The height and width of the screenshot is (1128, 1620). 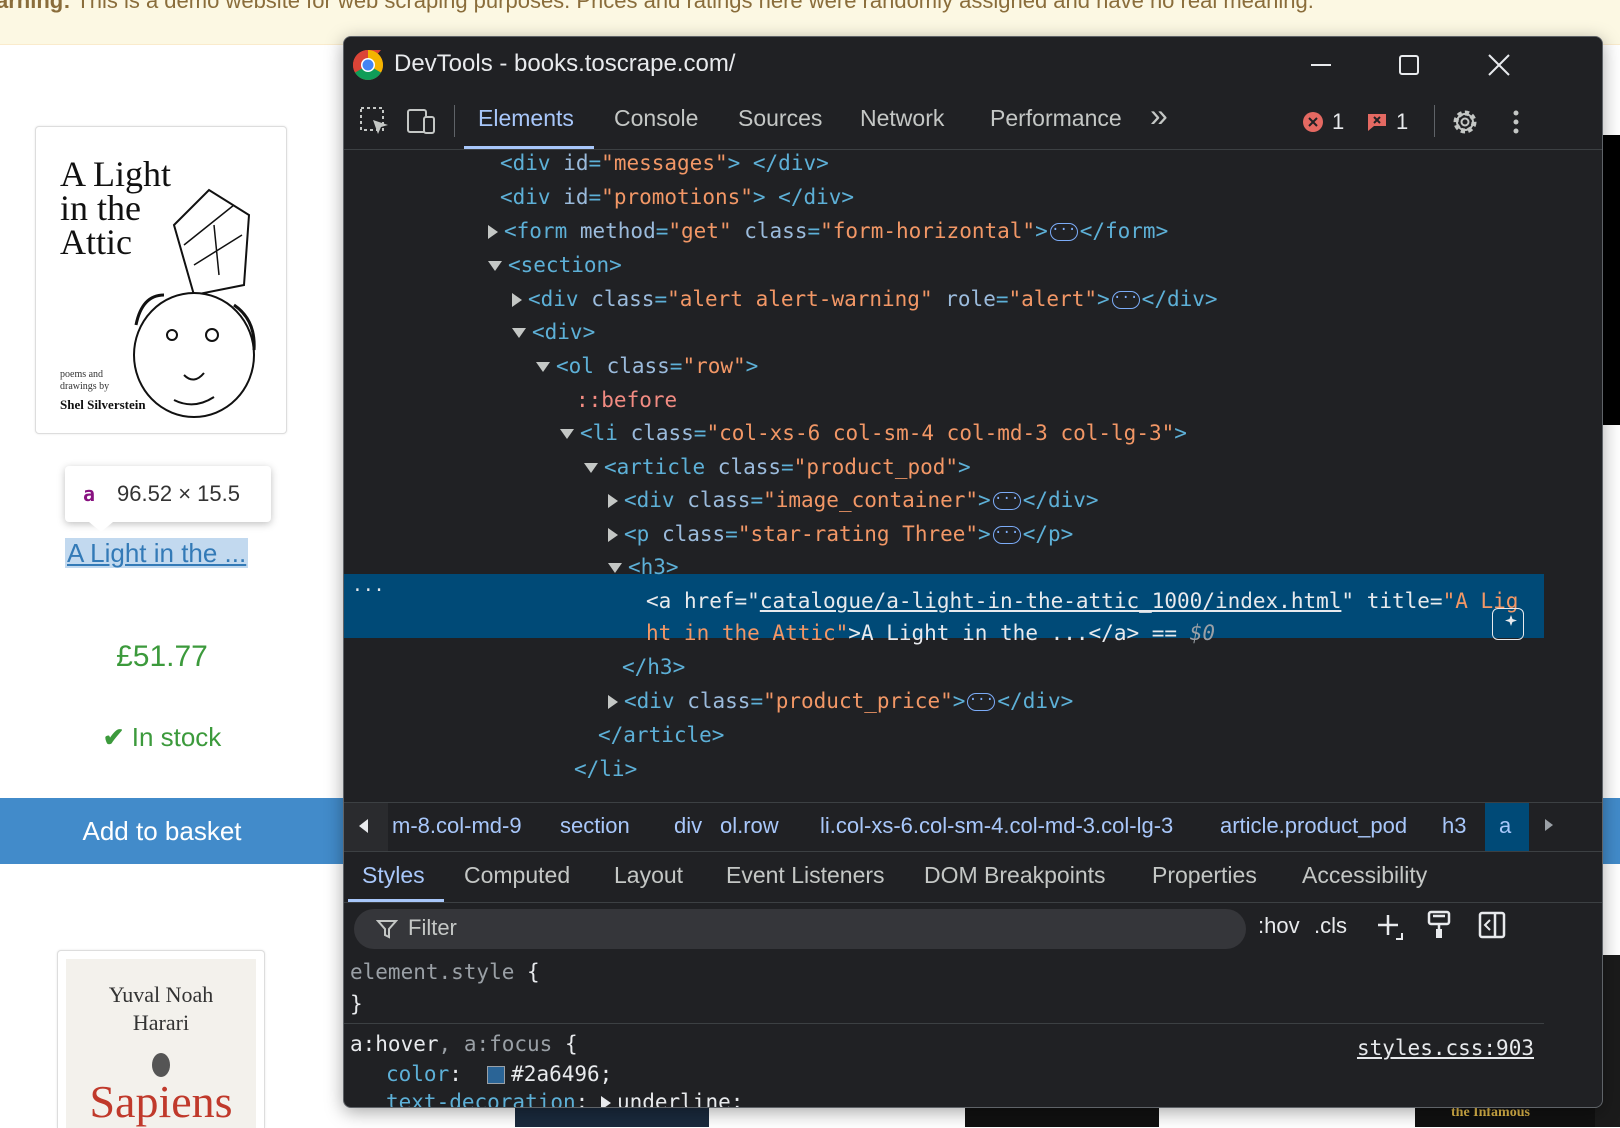 What do you see at coordinates (421, 122) in the screenshot?
I see `device-toolbar-icon` at bounding box center [421, 122].